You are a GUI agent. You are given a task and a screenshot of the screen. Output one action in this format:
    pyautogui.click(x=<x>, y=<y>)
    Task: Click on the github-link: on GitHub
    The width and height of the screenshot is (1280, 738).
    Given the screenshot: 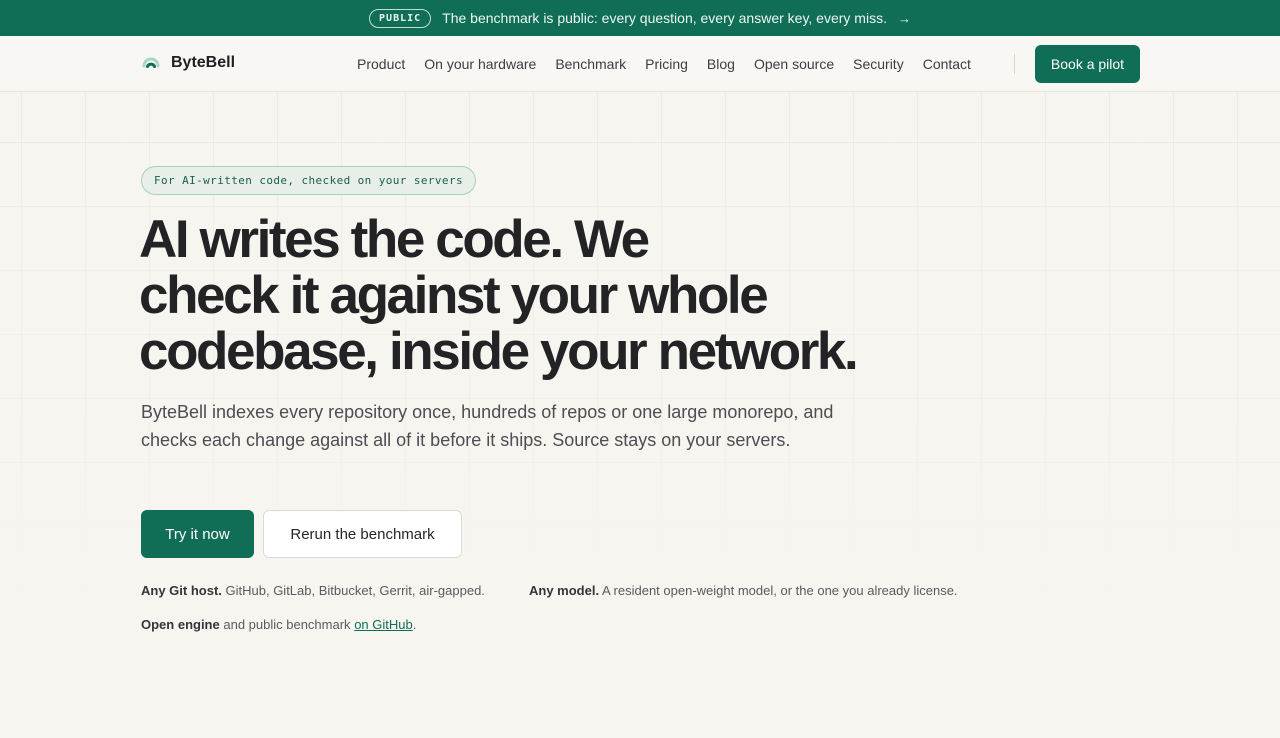 What is the action you would take?
    pyautogui.click(x=383, y=624)
    